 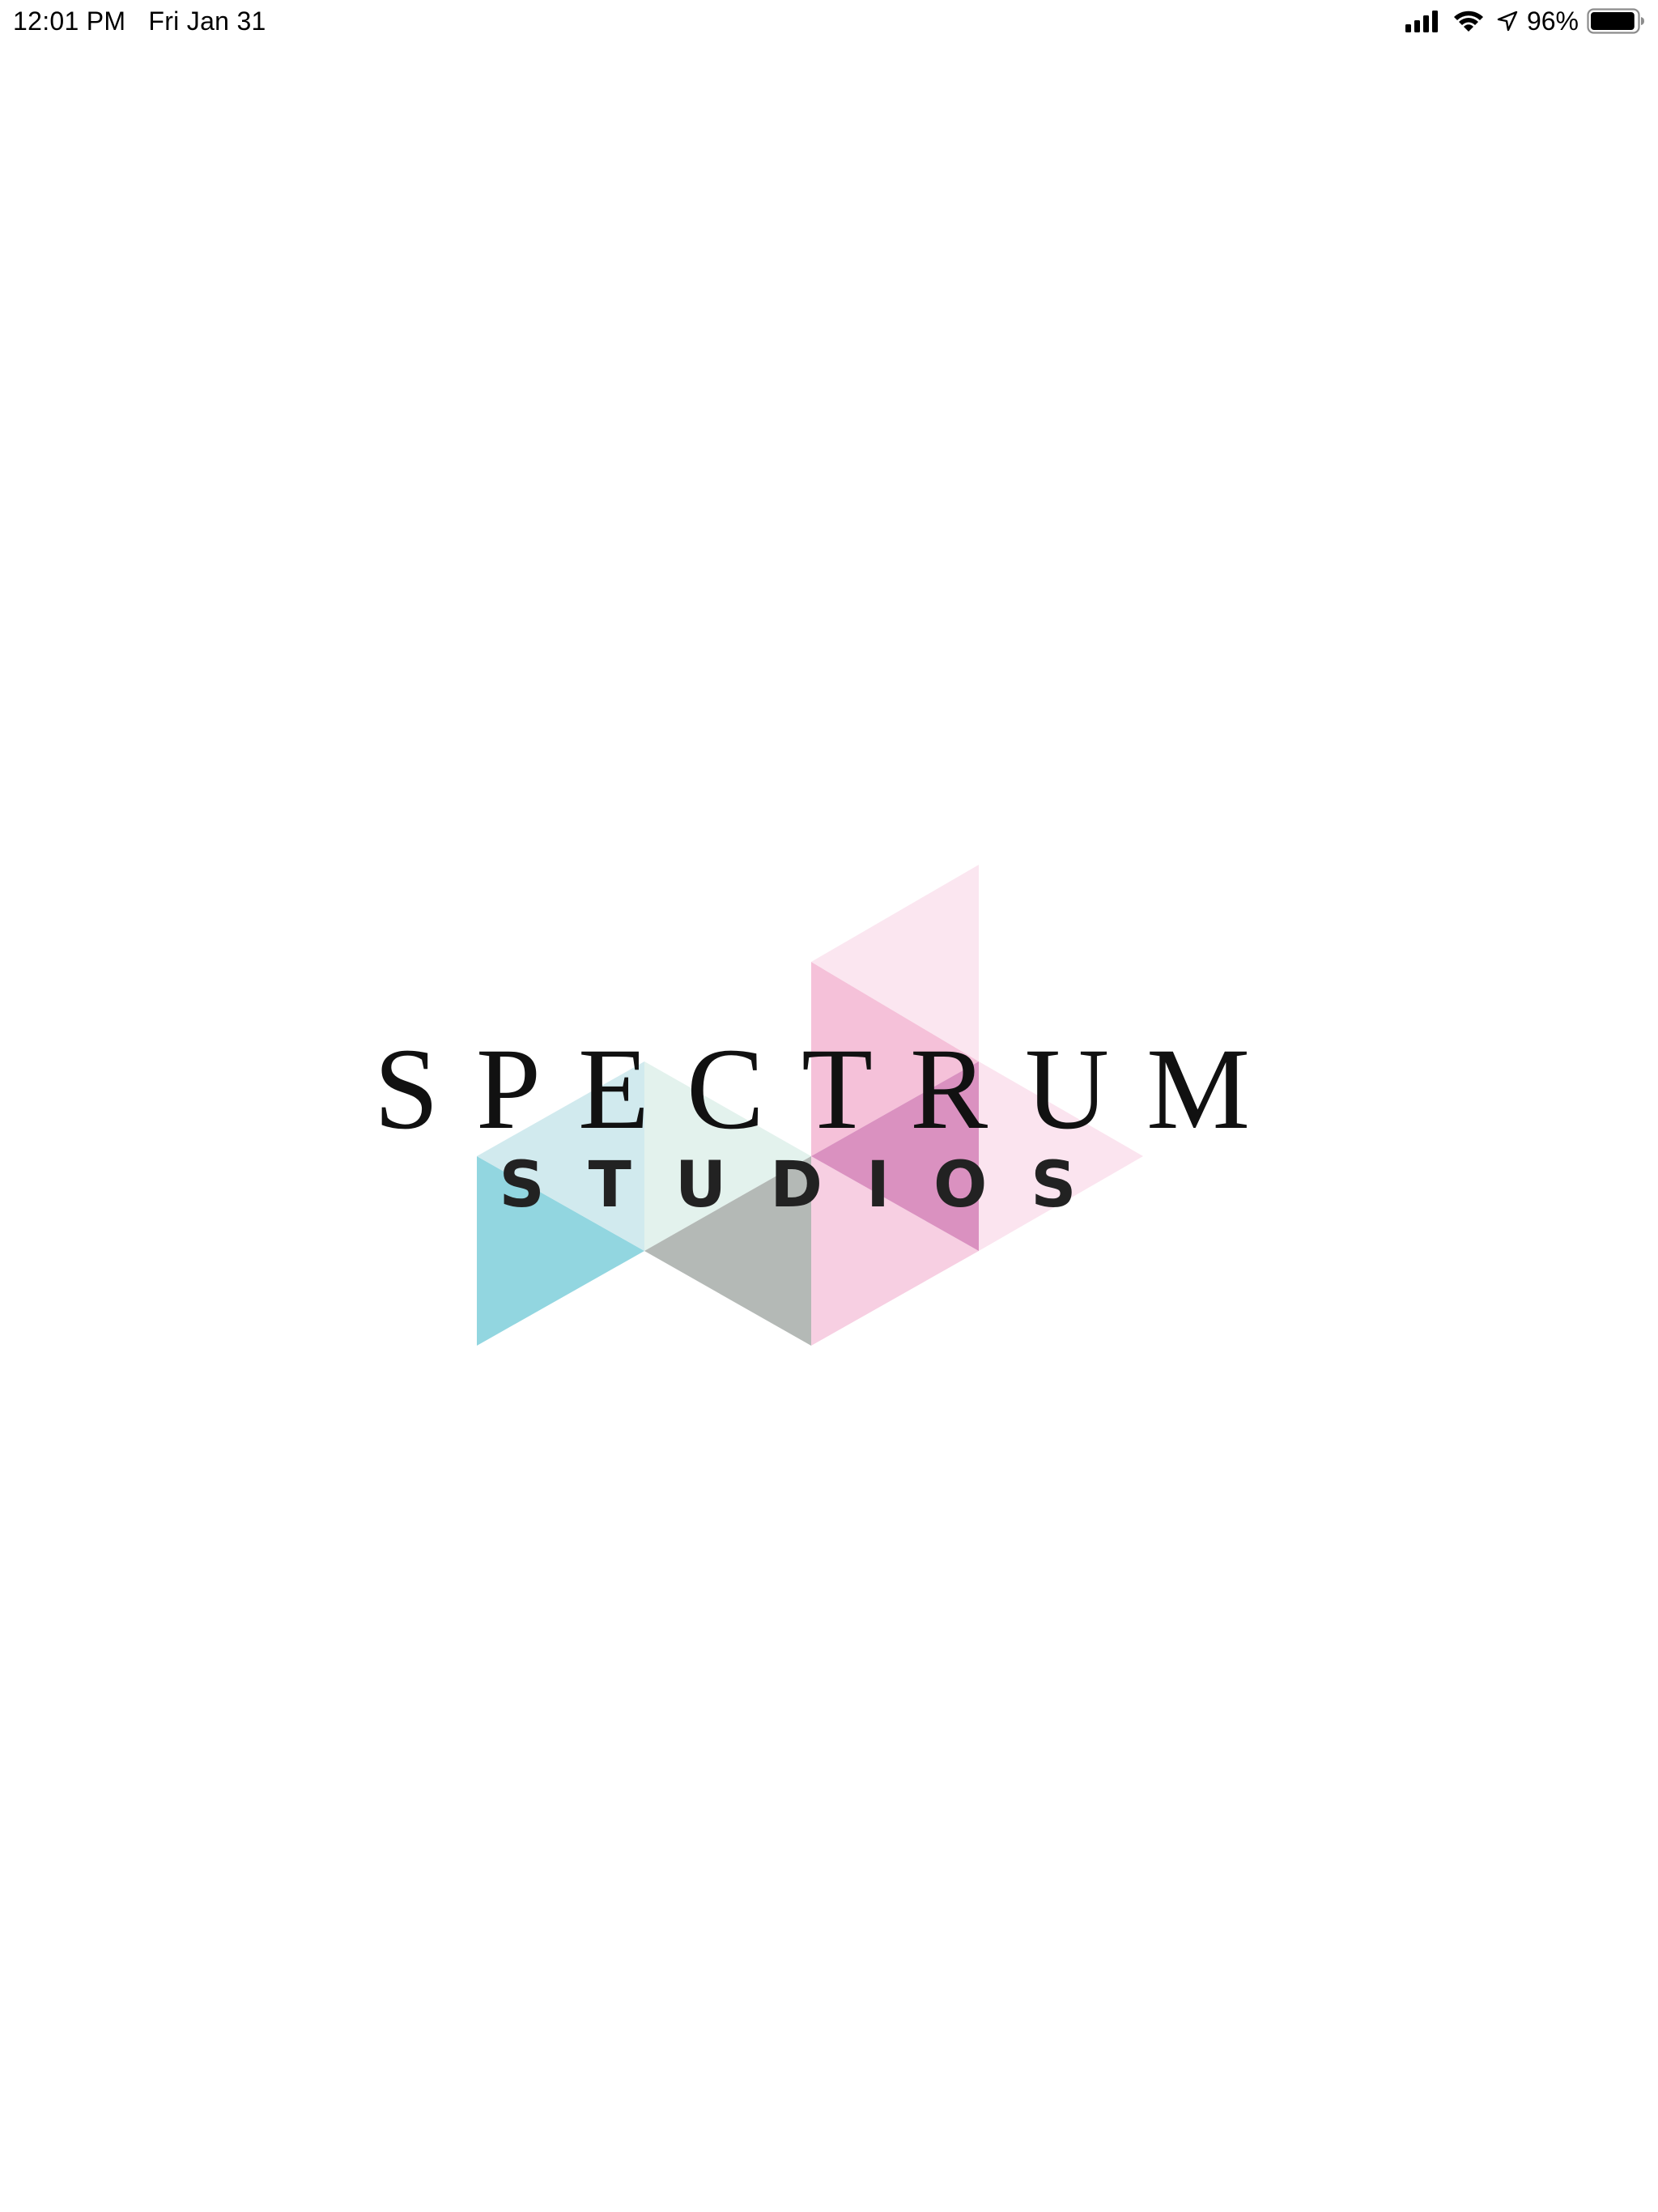 I want to click on logo-mark: SPECTRUM STUDIOS, so click(x=830, y=1105).